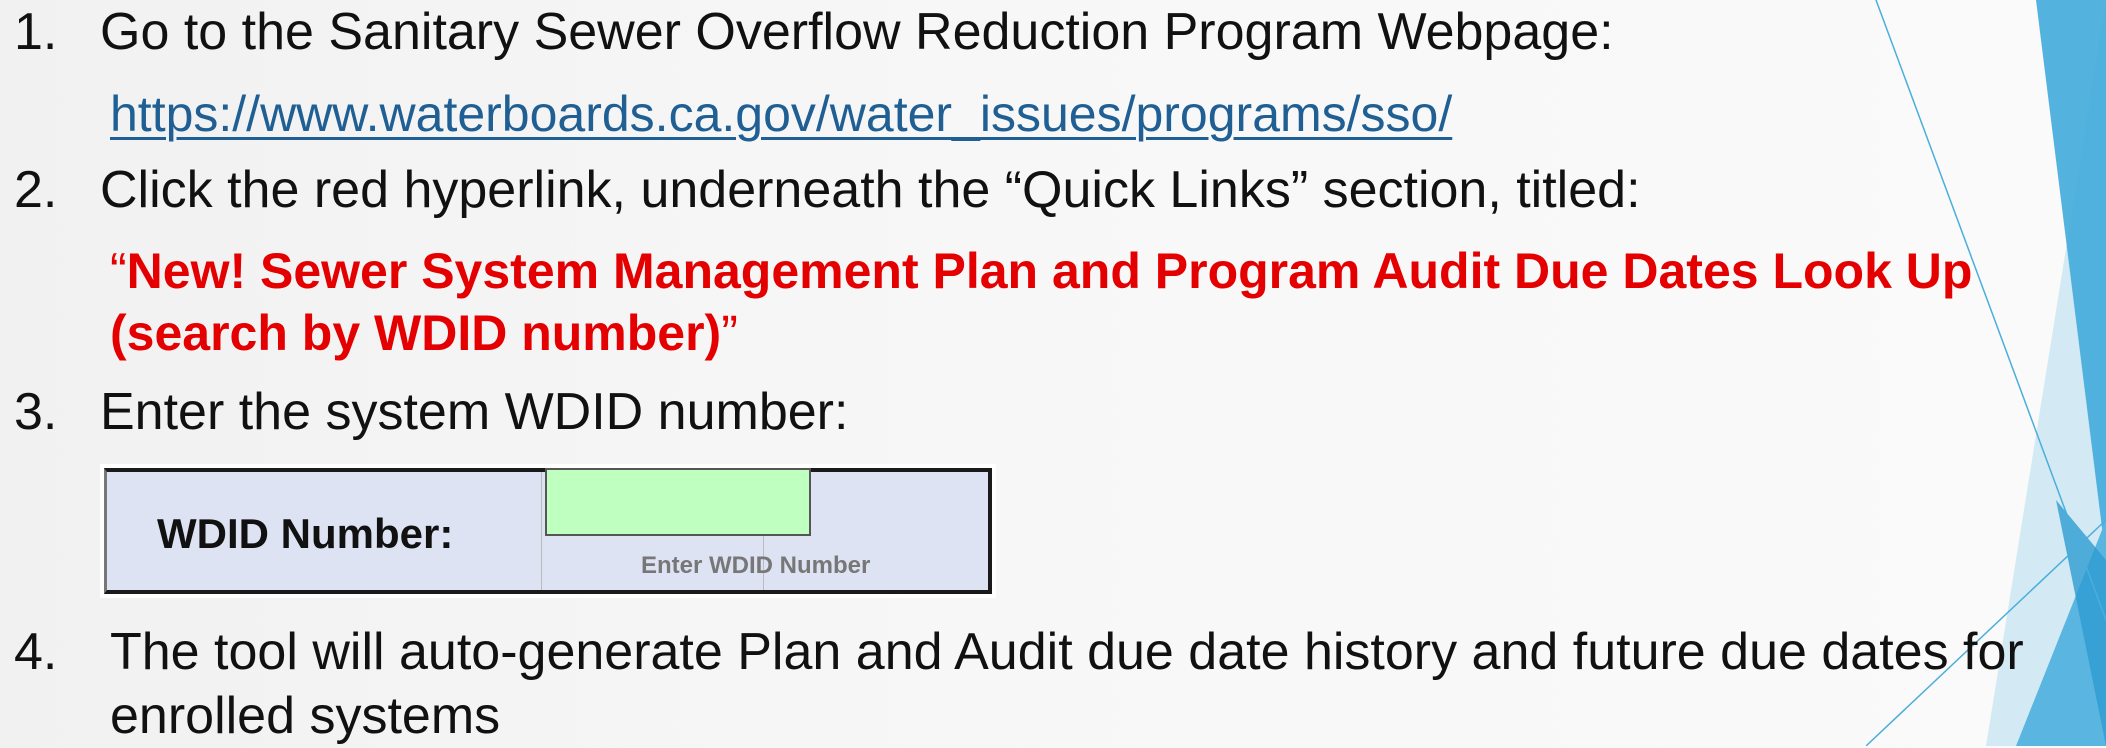 The height and width of the screenshot is (748, 2106). What do you see at coordinates (36, 190) in the screenshot?
I see `step-number: 2.` at bounding box center [36, 190].